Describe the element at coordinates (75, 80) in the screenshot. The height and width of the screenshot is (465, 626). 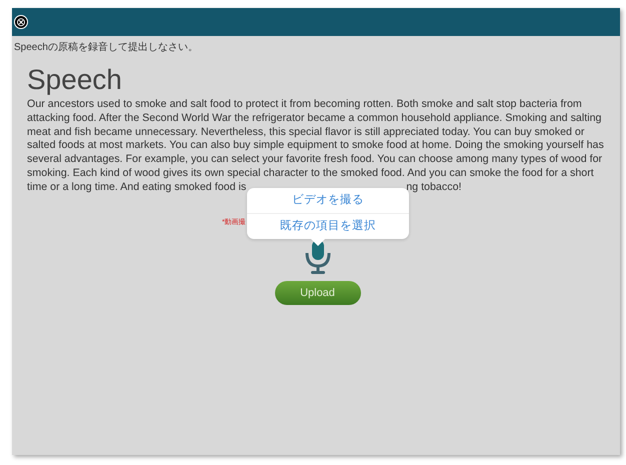
I see `speech-title: Speech` at that location.